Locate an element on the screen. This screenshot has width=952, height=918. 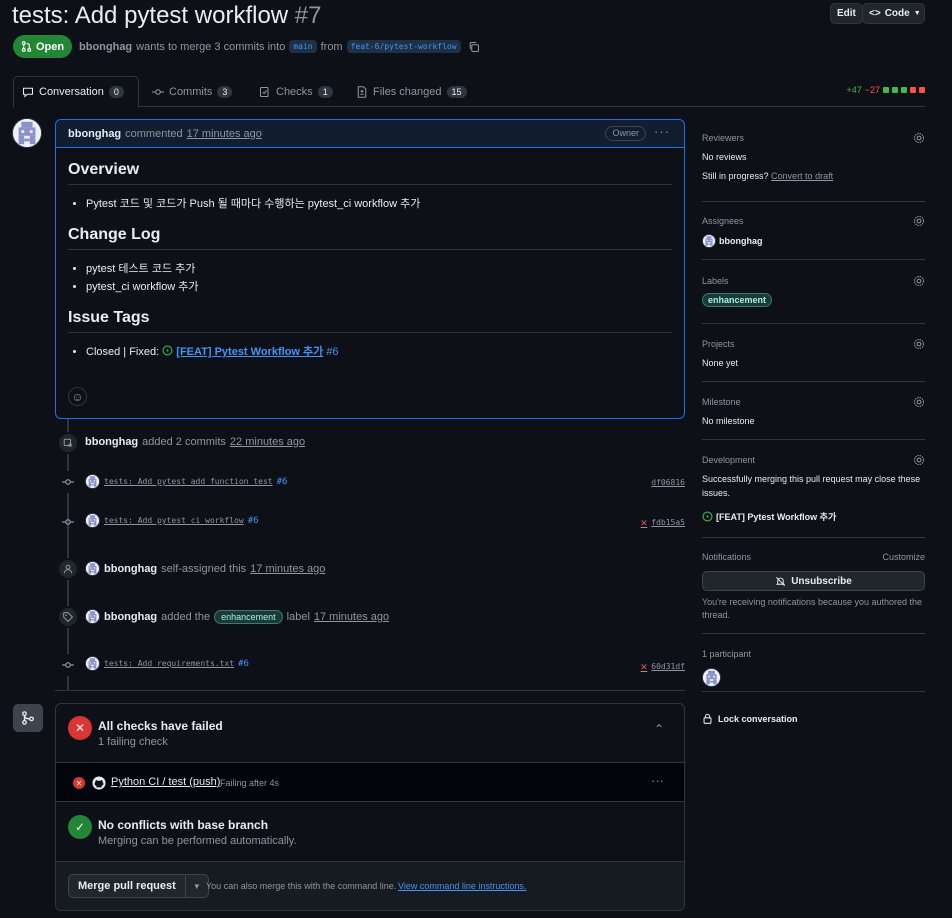
lock-label: Lock conversation is located at coordinates (758, 718).